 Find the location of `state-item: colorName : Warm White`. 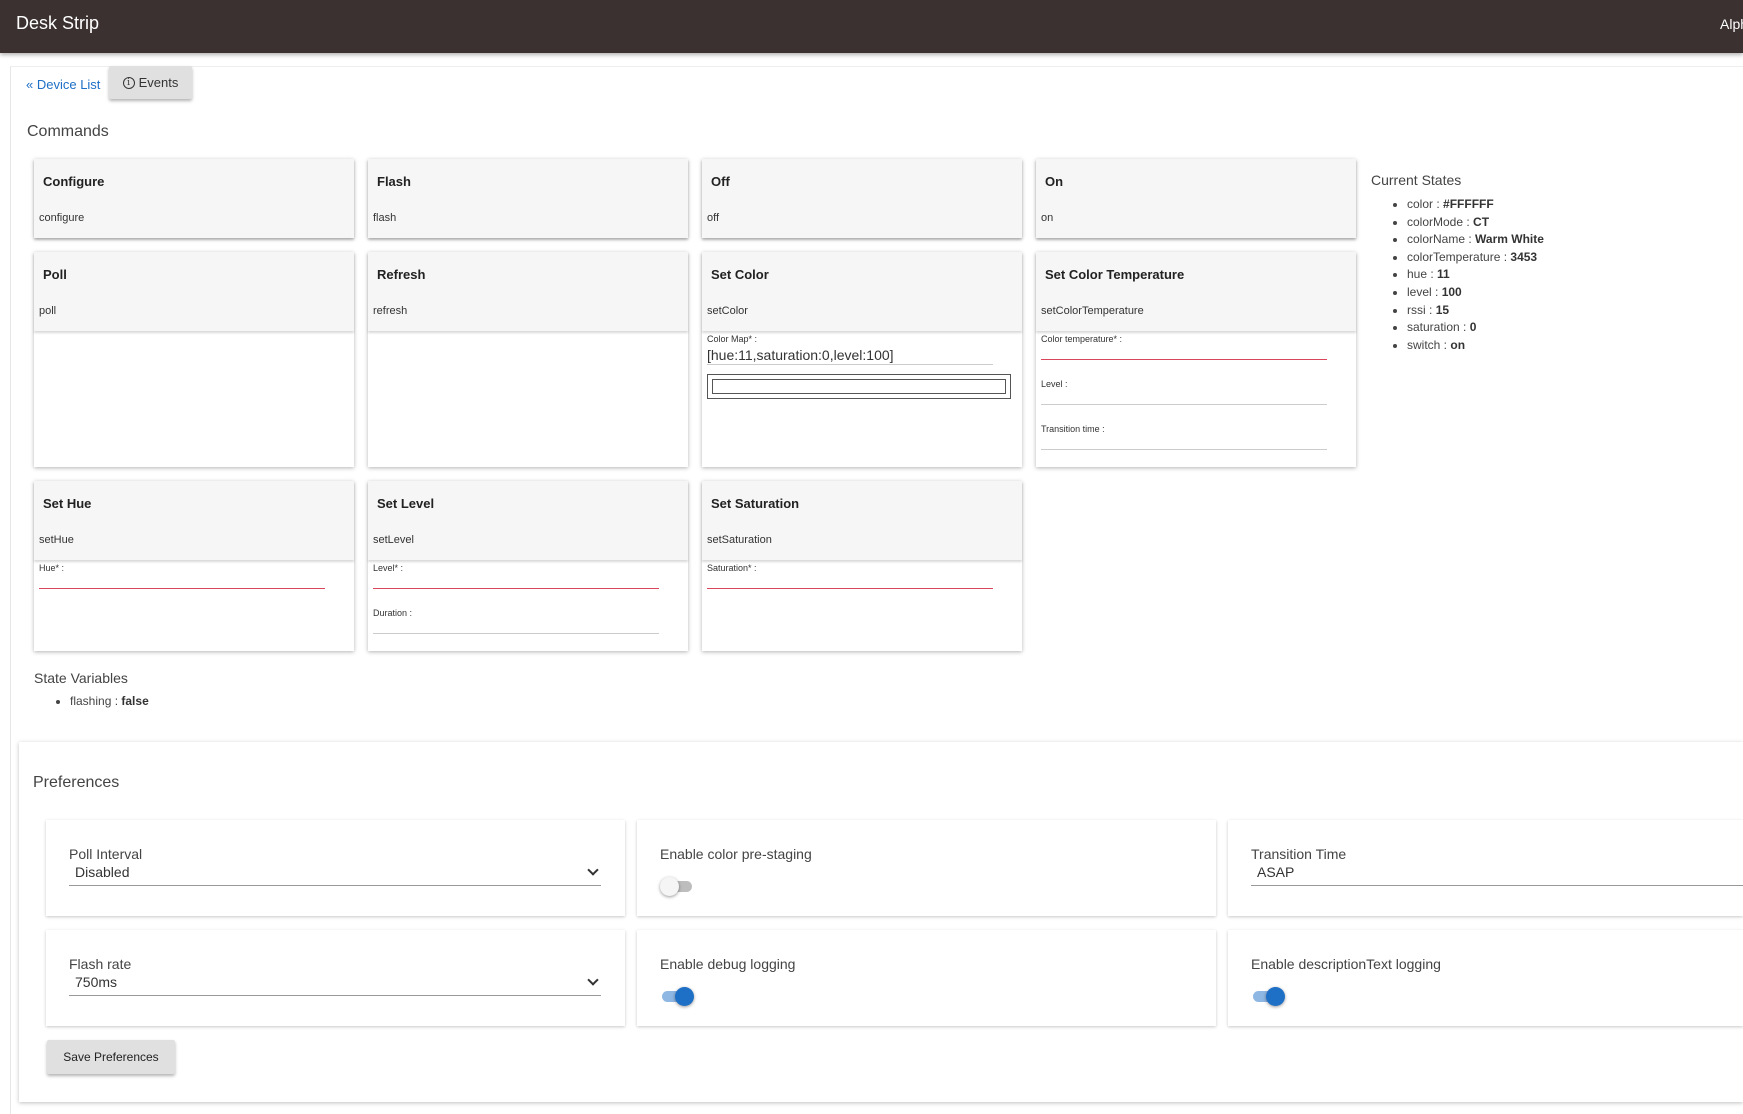

state-item: colorName : Warm White is located at coordinates (1475, 240).